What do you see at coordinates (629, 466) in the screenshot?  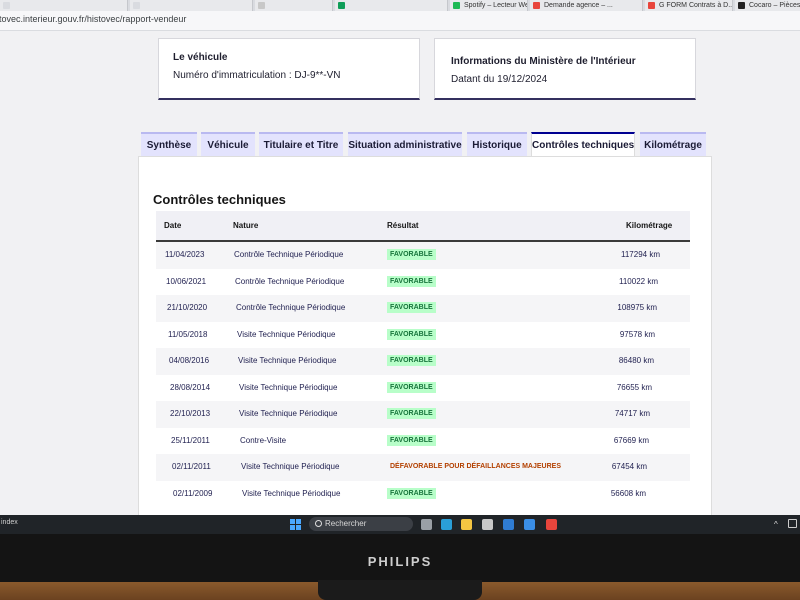 I see `cell-mileage: 67454 km` at bounding box center [629, 466].